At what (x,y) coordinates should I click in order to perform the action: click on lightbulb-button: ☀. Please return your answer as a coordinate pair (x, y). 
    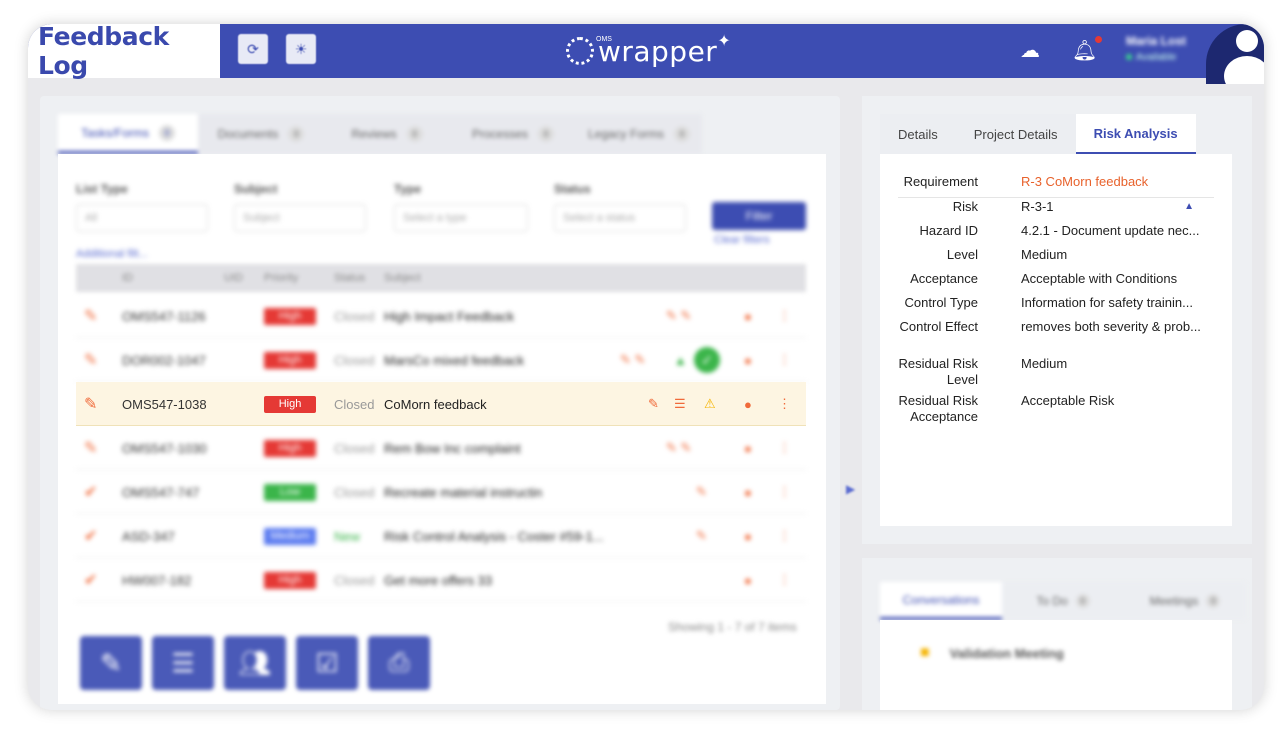
    Looking at the image, I should click on (301, 49).